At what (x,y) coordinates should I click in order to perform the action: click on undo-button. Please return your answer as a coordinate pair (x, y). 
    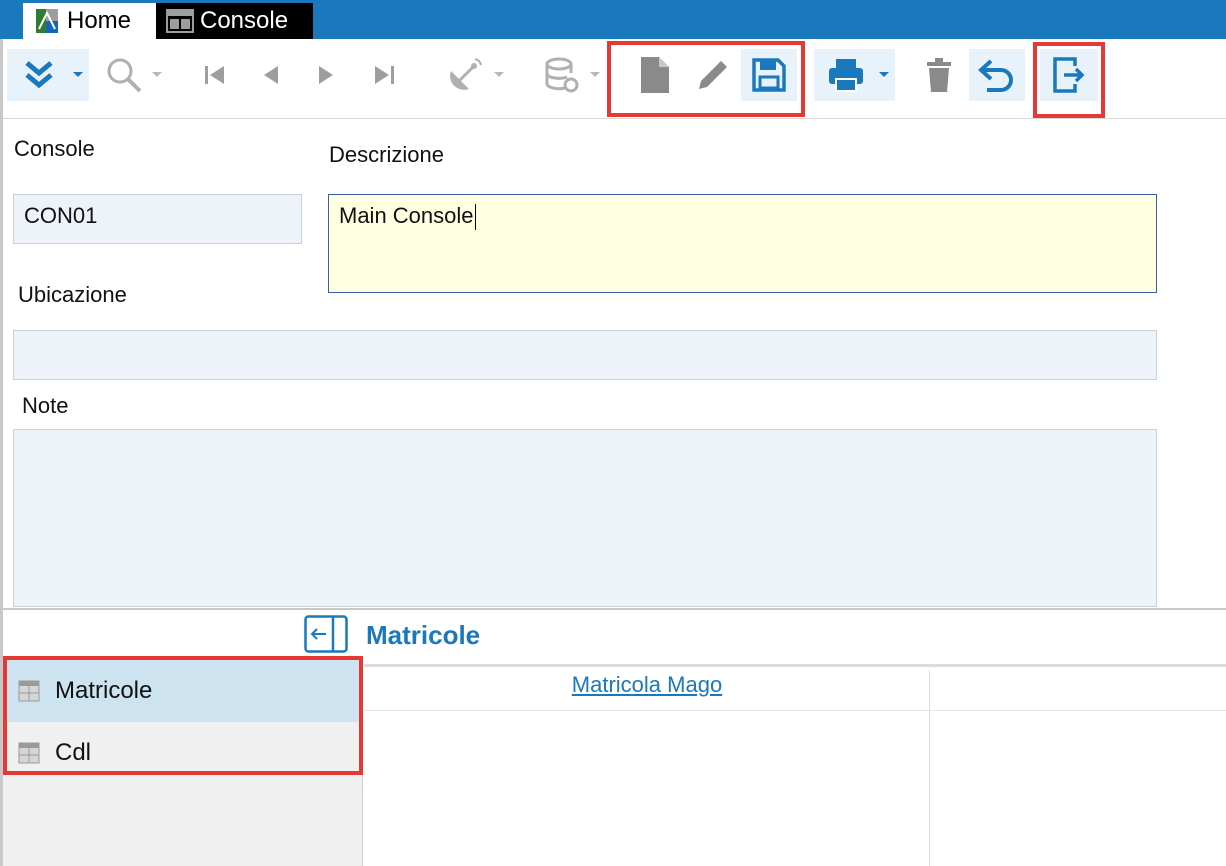
    Looking at the image, I should click on (997, 75).